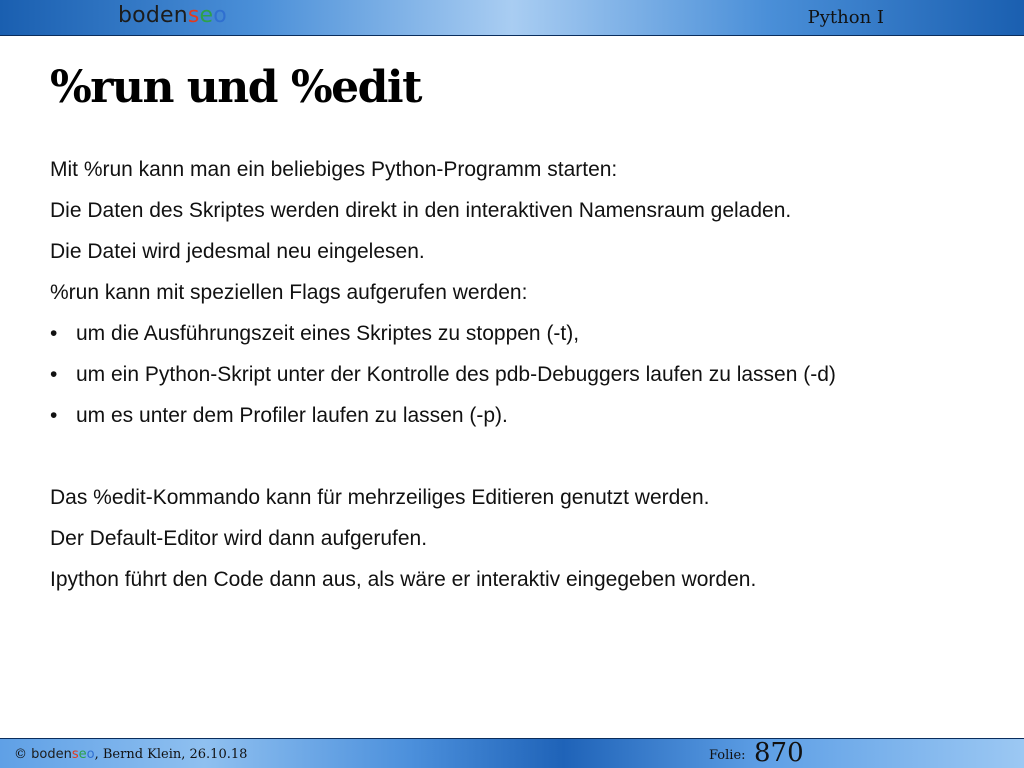 The height and width of the screenshot is (768, 1024). Describe the element at coordinates (239, 538) in the screenshot. I see `body-line: Der Default-Editor wird dann aufgerufen.` at that location.